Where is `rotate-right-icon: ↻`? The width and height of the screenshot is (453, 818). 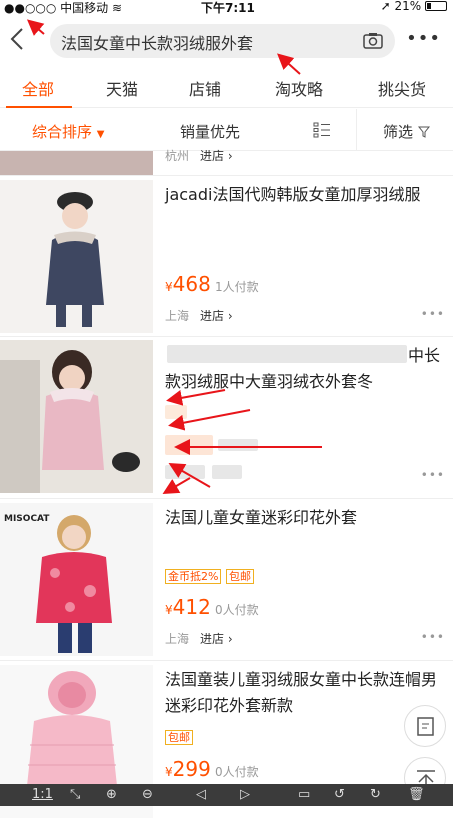
rotate-right-icon: ↻ is located at coordinates (375, 794).